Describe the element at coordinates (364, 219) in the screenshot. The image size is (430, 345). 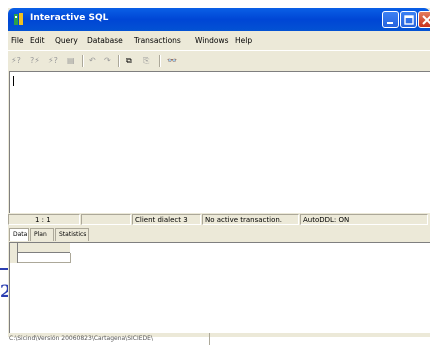
I see `autoddl-status: AutoDDL: ON` at that location.